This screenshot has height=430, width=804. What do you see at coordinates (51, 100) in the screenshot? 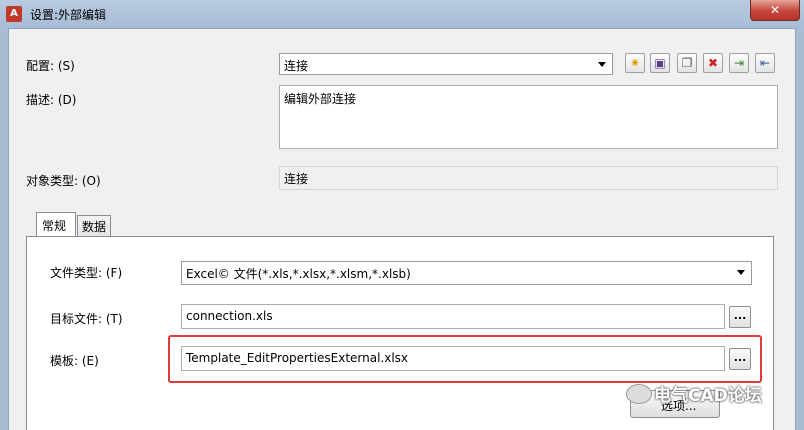
I see `description-label: 描述: (D)` at bounding box center [51, 100].